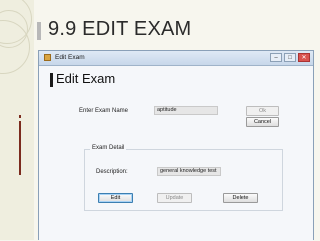 This screenshot has height=241, width=320. Describe the element at coordinates (189, 171) in the screenshot. I see `description-field: general knowledge test` at that location.